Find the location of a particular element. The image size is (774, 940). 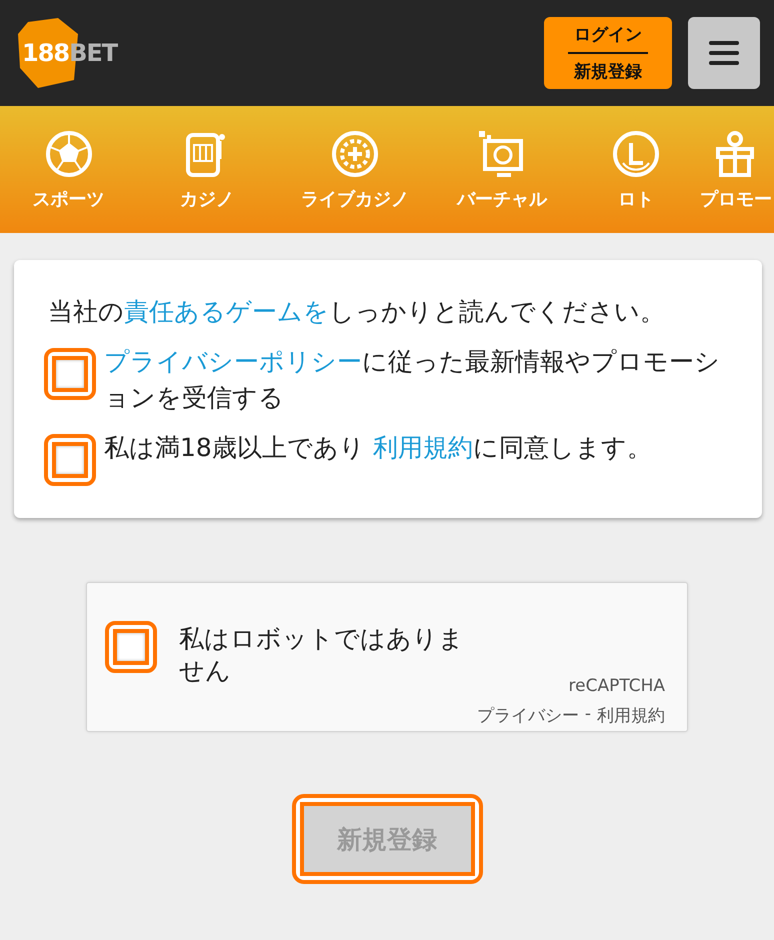

terms-link: 利用規約 is located at coordinates (631, 715).